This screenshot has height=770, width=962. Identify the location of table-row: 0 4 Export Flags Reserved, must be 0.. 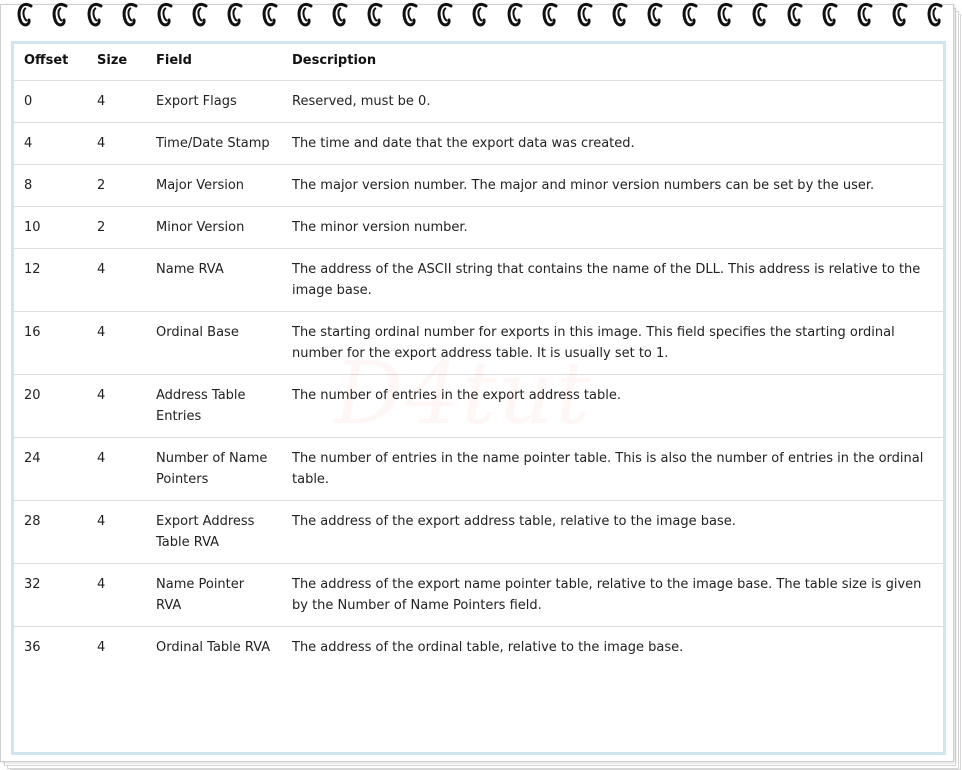
(478, 101).